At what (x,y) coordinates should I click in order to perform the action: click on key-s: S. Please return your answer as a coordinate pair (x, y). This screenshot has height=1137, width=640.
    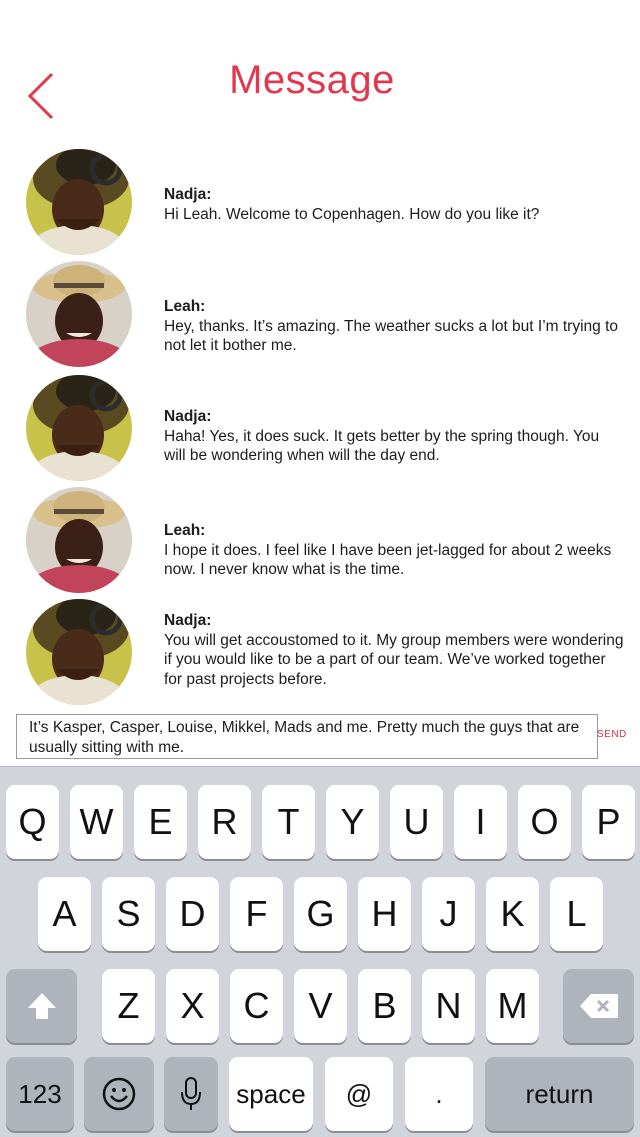
    Looking at the image, I should click on (128, 914).